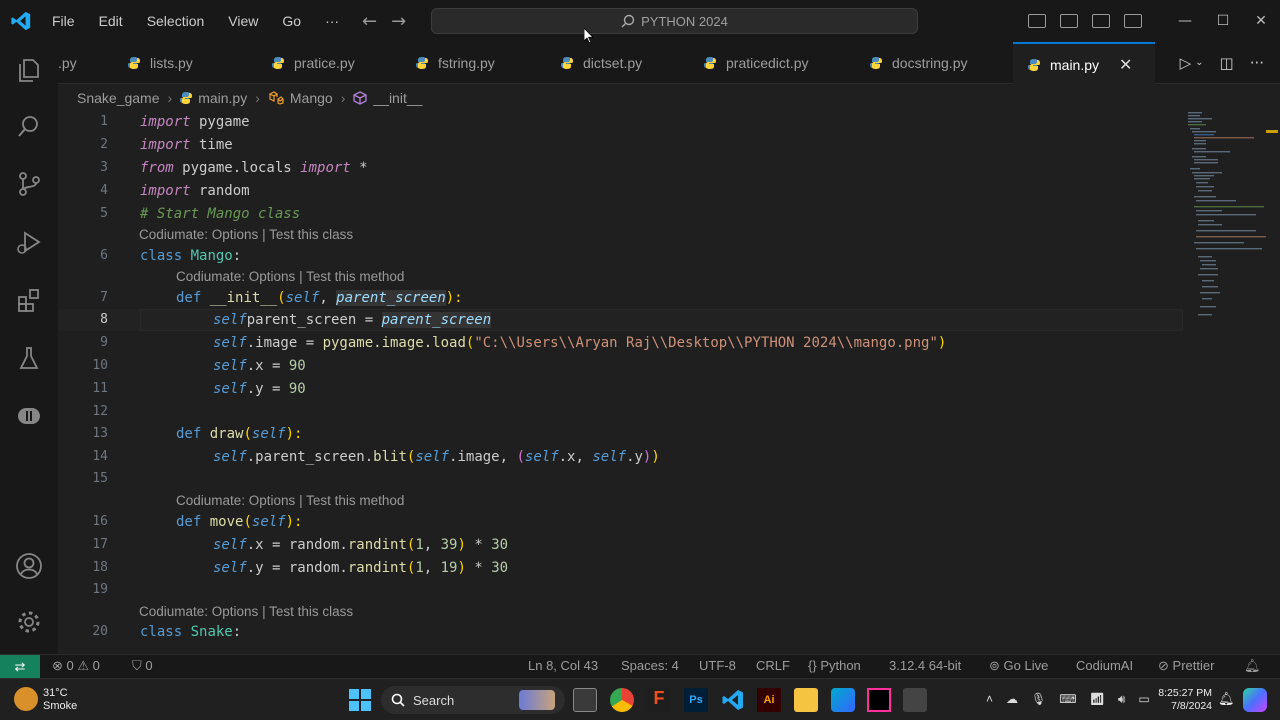  What do you see at coordinates (20, 667) in the screenshot?
I see `remote-indicator-icon: ⇄` at bounding box center [20, 667].